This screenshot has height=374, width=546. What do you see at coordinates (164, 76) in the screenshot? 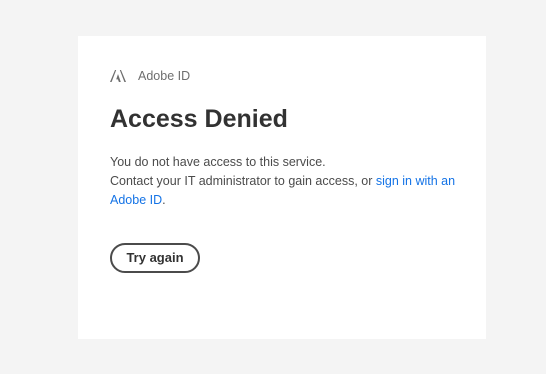
I see `brand-label: Adobe ID` at bounding box center [164, 76].